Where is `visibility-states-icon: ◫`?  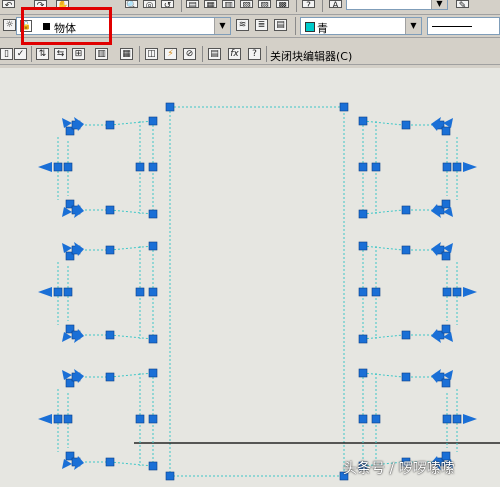
visibility-states-icon: ◫ is located at coordinates (151, 54).